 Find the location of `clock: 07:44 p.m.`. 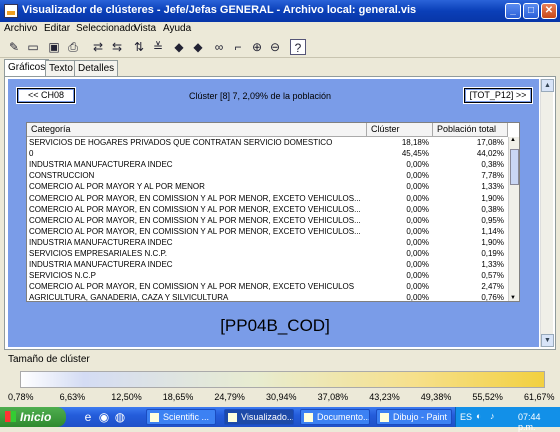

clock: 07:44 p.m. is located at coordinates (529, 422).